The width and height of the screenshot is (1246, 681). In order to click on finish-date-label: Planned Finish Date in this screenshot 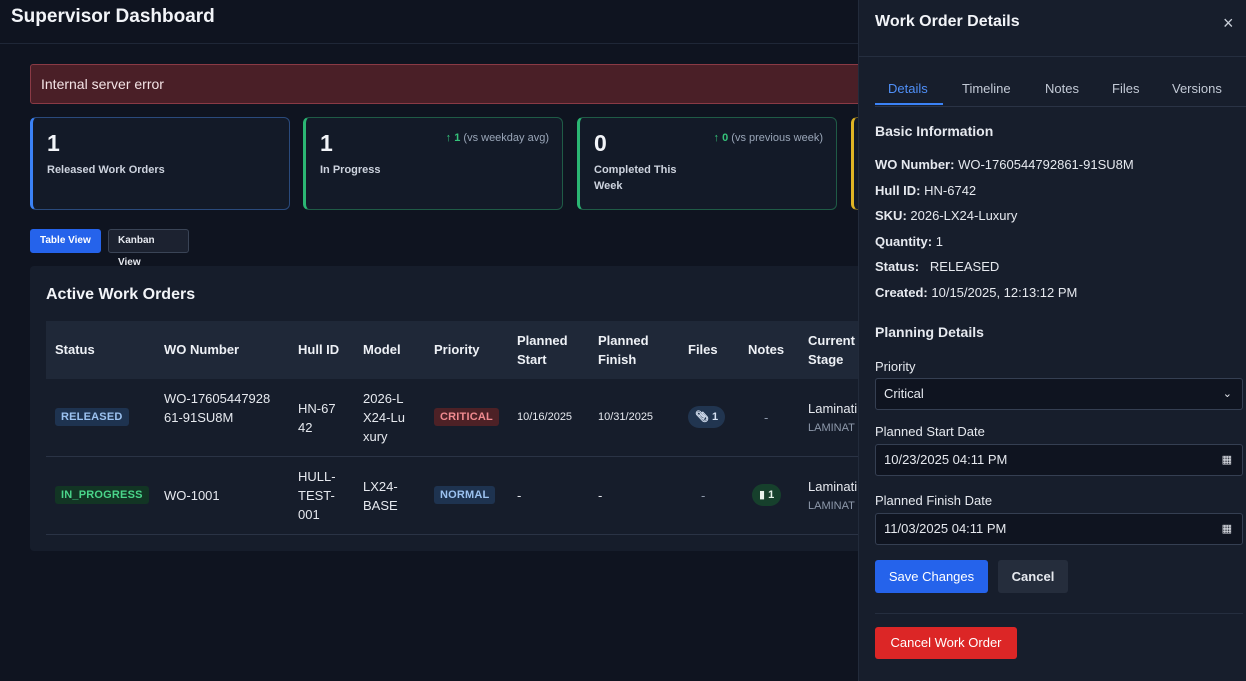, I will do `click(934, 500)`.